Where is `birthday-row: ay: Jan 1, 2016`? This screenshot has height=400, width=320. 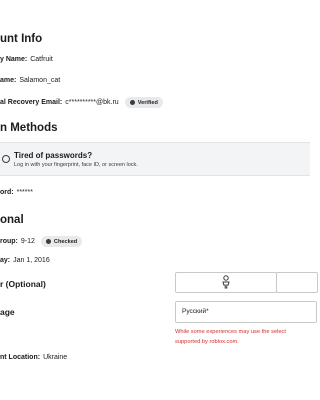
birthday-row: ay: Jan 1, 2016 is located at coordinates (25, 260).